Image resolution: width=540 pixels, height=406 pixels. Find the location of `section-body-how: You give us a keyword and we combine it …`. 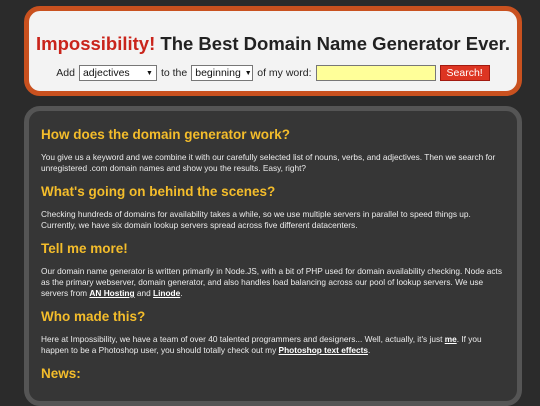

section-body-how: You give us a keyword and we combine it … is located at coordinates (268, 162).